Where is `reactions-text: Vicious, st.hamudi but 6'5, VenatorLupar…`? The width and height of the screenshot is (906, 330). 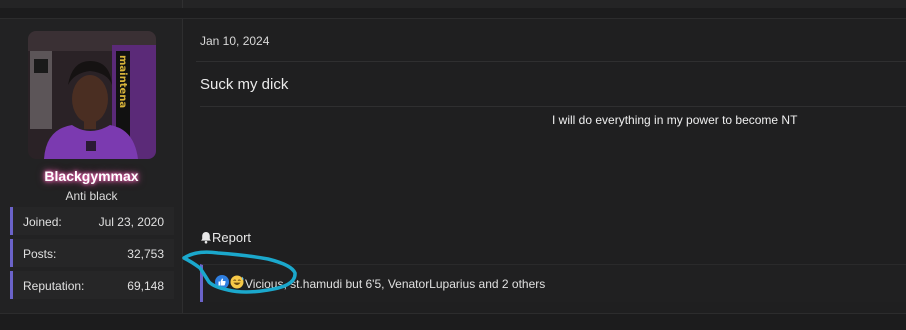
reactions-text: Vicious, st.hamudi but 6'5, VenatorLupar… is located at coordinates (395, 284).